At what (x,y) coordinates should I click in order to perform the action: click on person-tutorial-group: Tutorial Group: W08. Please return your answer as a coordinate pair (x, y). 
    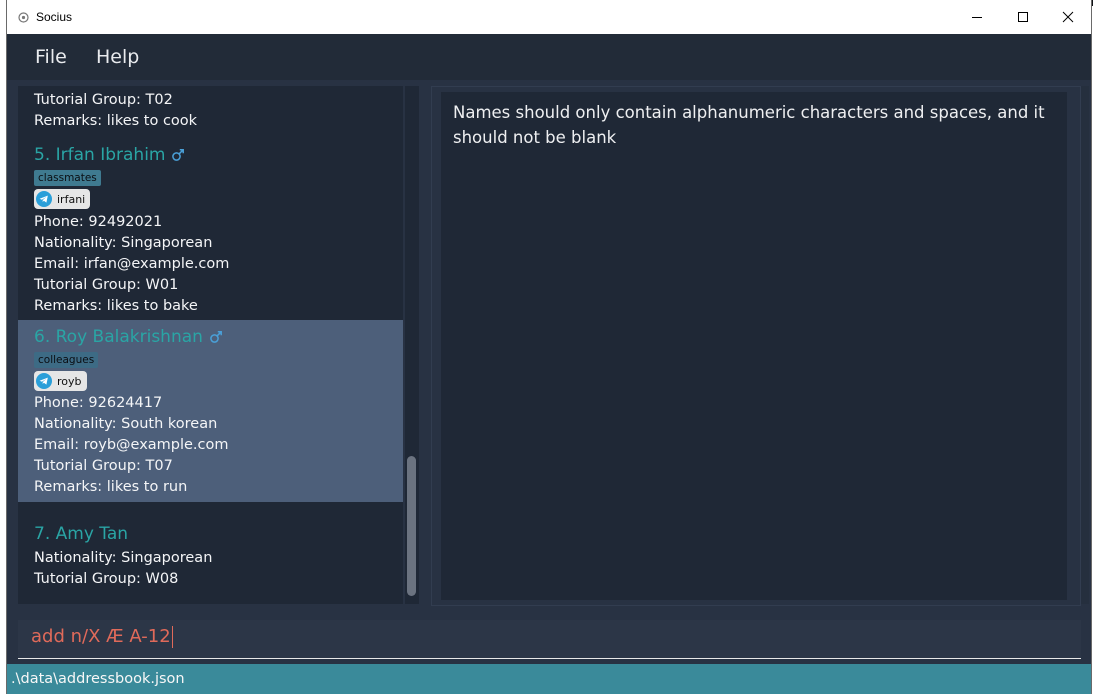
    Looking at the image, I should click on (106, 579).